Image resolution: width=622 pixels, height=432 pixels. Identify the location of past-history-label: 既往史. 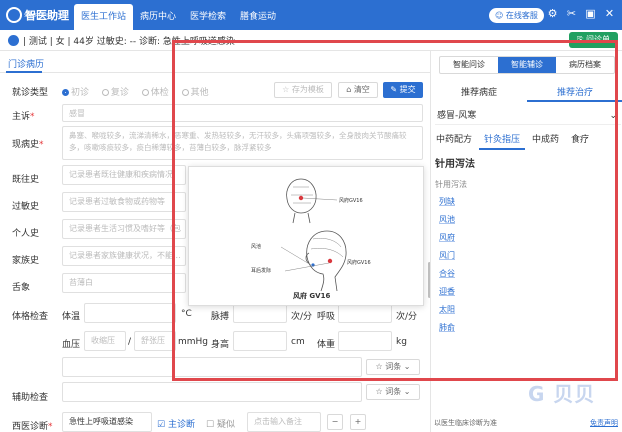
(26, 180).